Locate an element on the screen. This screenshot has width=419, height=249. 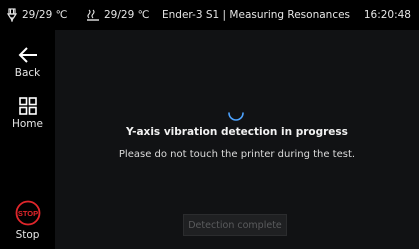
sidebar: Back Home STOP Stop is located at coordinates (27, 139).